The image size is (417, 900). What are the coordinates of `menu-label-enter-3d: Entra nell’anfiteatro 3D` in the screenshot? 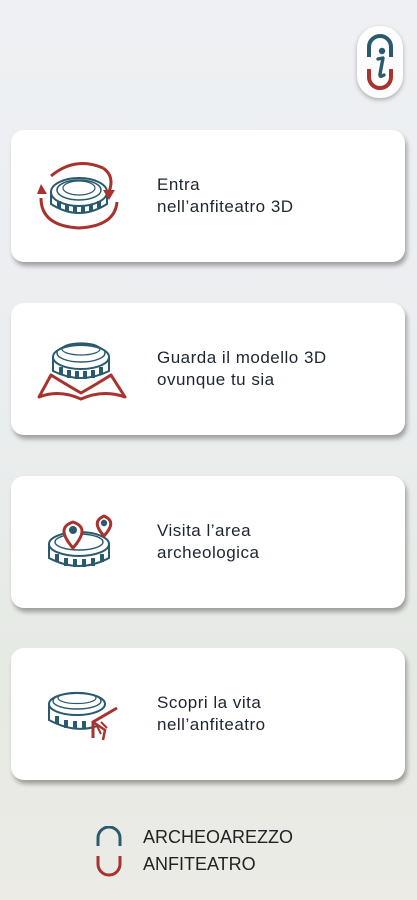 It's located at (225, 195).